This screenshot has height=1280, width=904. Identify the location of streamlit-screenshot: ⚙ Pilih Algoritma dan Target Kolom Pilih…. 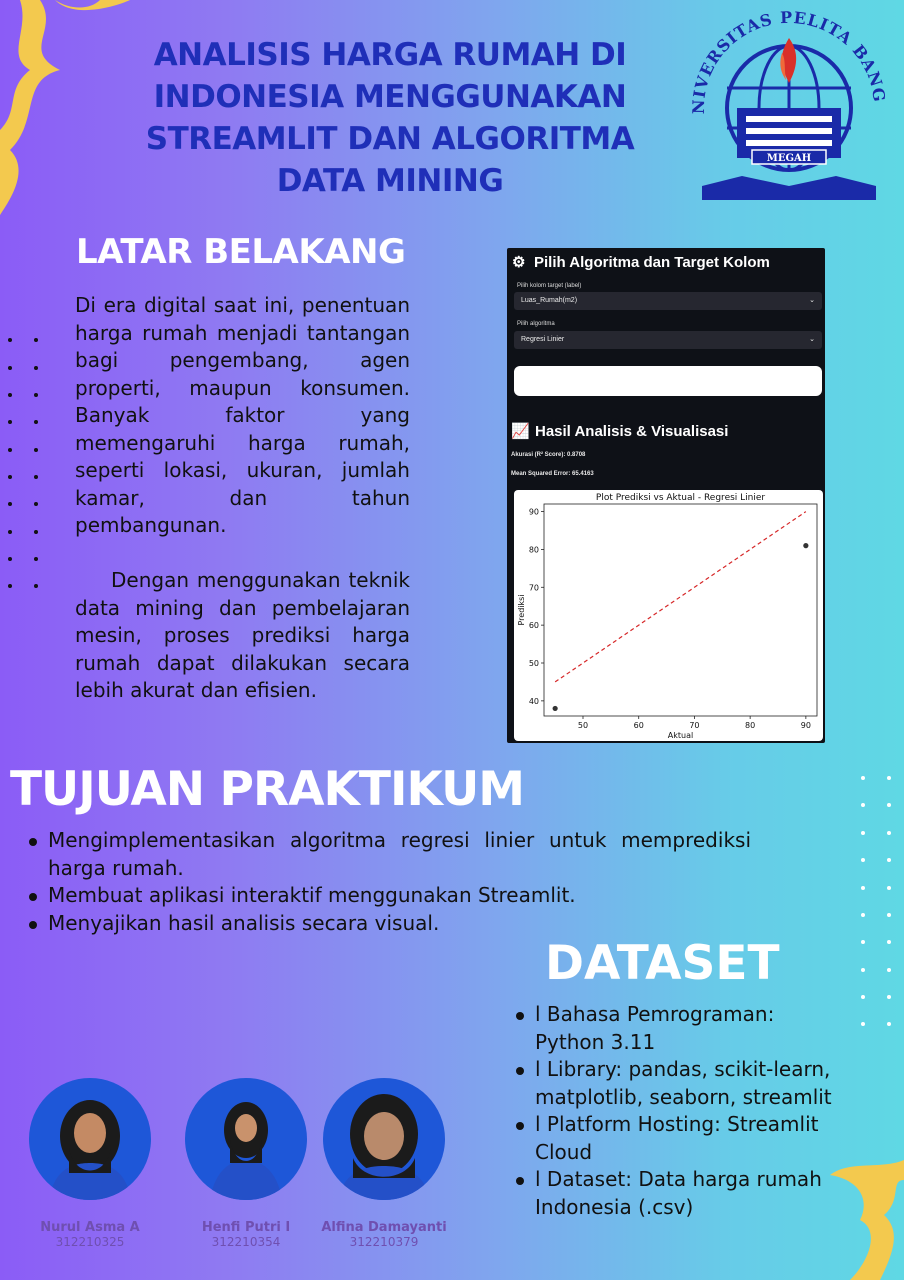
(666, 495).